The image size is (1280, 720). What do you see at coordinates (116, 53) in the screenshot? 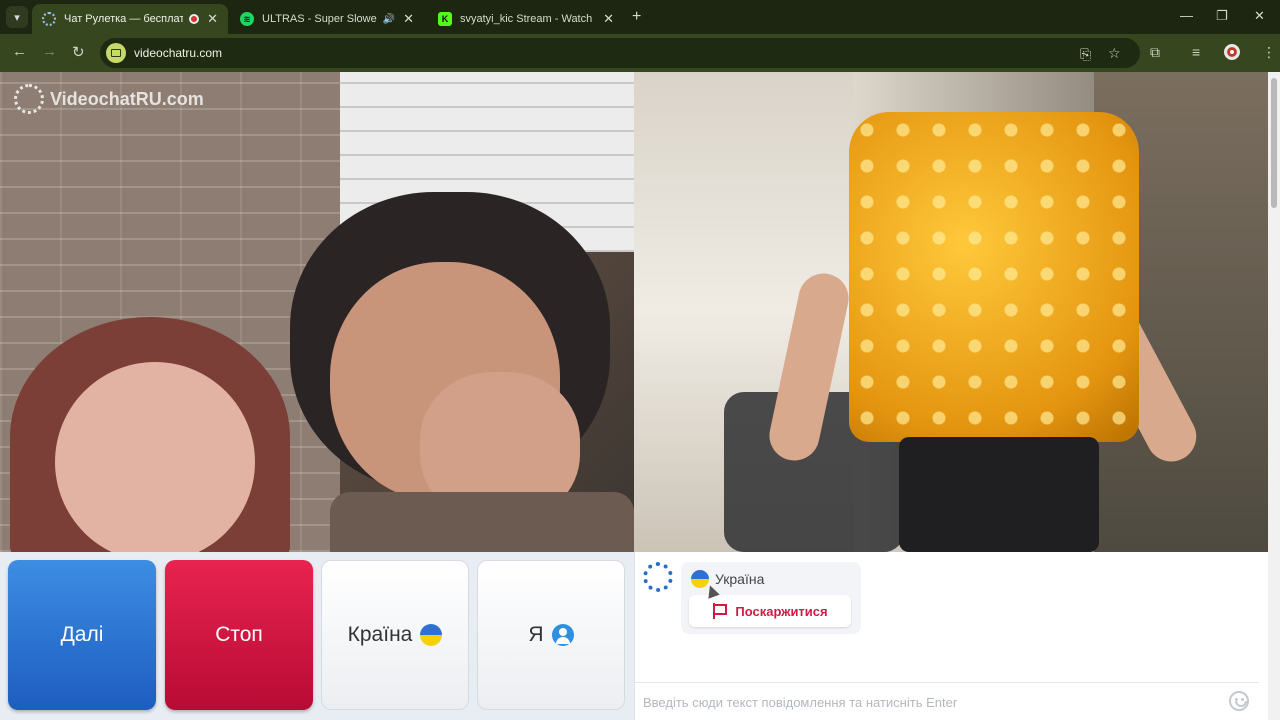
I see `site-info-icon` at bounding box center [116, 53].